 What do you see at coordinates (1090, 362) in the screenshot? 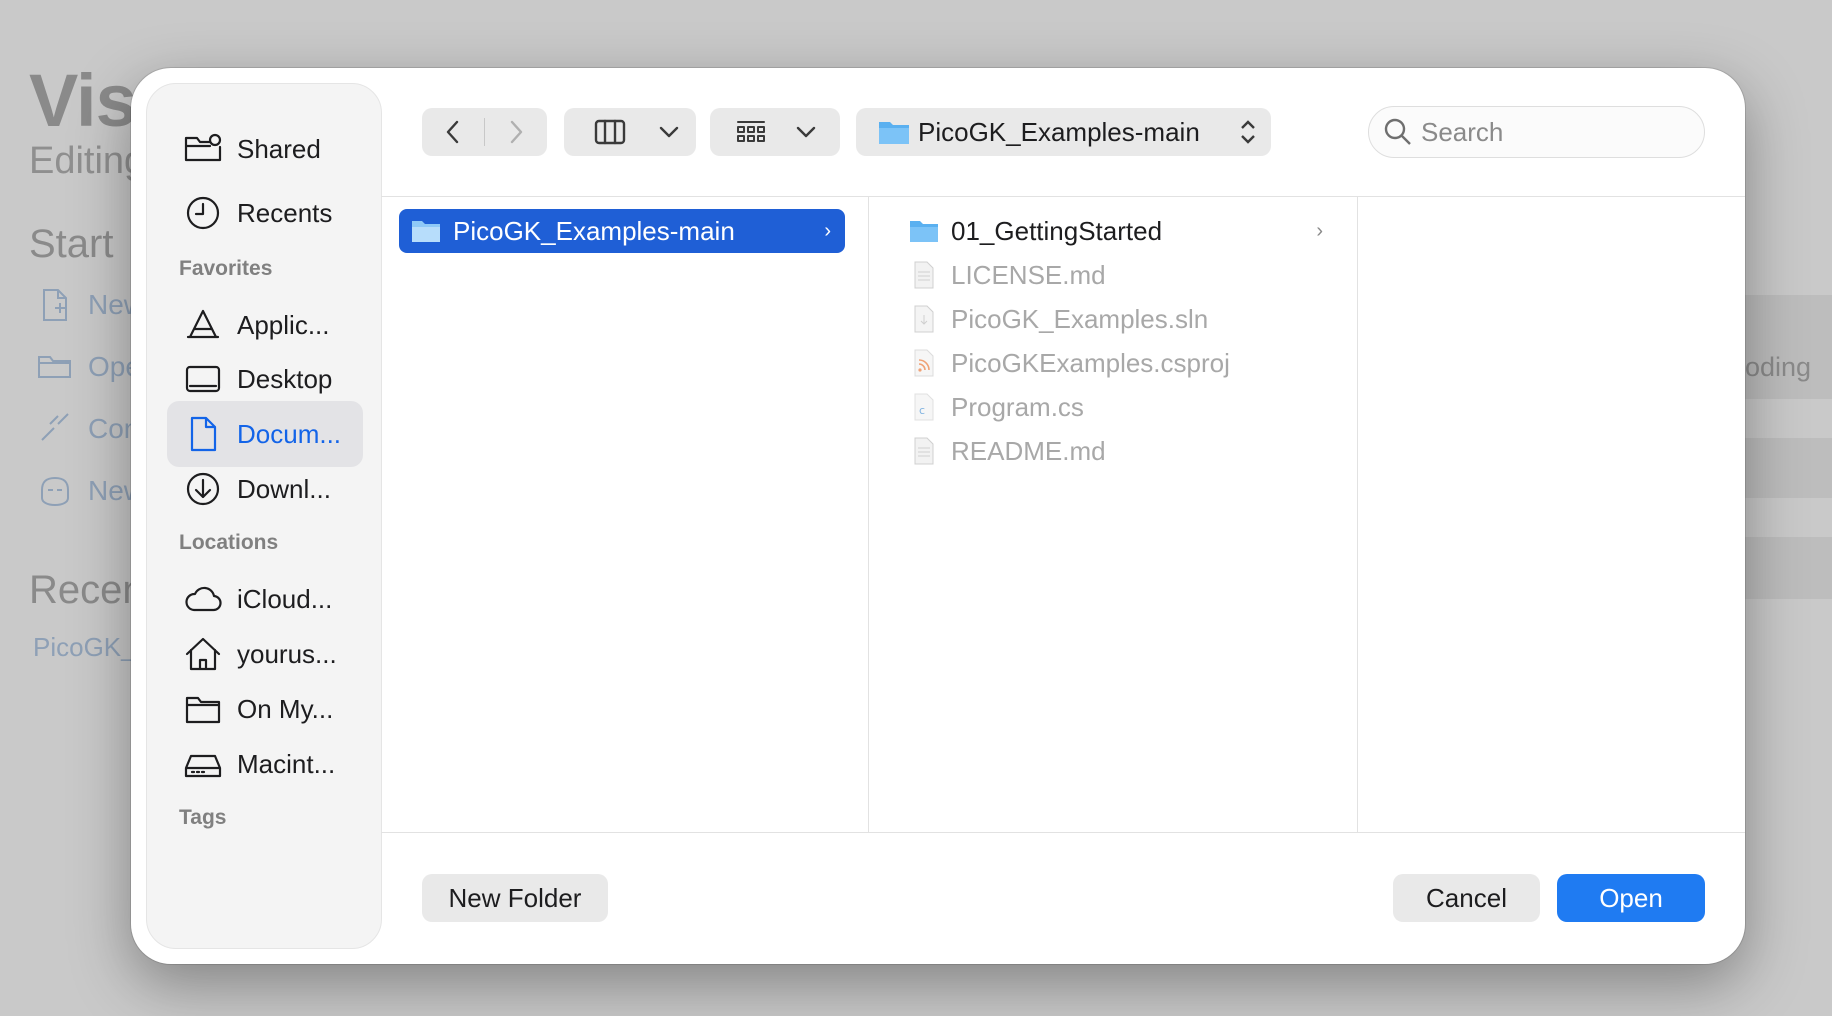
I see `item-name: PicoGKExamples.csproj` at bounding box center [1090, 362].